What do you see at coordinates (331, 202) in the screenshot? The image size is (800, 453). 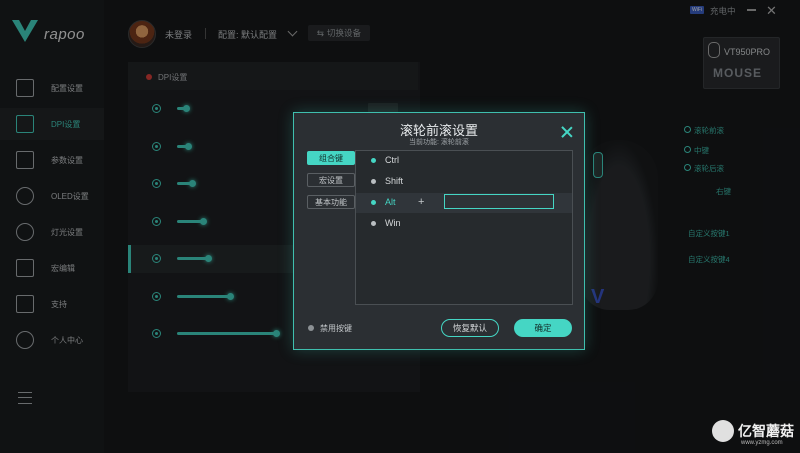 I see `tab-basic-function: 基本功能` at bounding box center [331, 202].